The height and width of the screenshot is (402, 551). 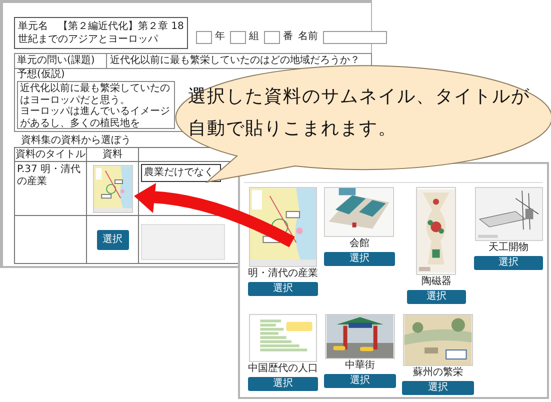 What do you see at coordinates (49, 176) in the screenshot?
I see `material-title: P.37 明・清代の産業` at bounding box center [49, 176].